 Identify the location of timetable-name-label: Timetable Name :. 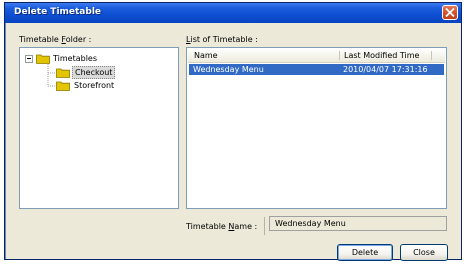
(221, 226).